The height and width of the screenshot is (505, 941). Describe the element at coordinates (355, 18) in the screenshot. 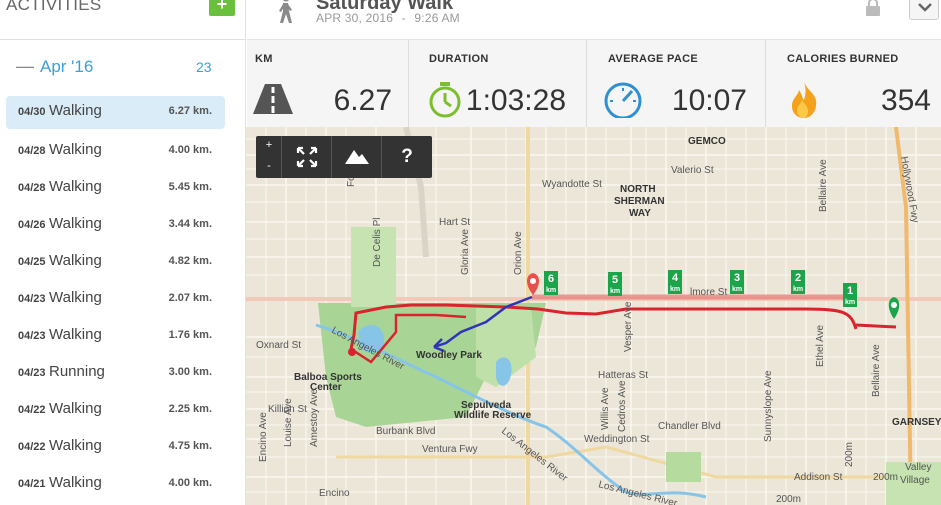

I see `activity-date-text: APR 30, 2016` at that location.